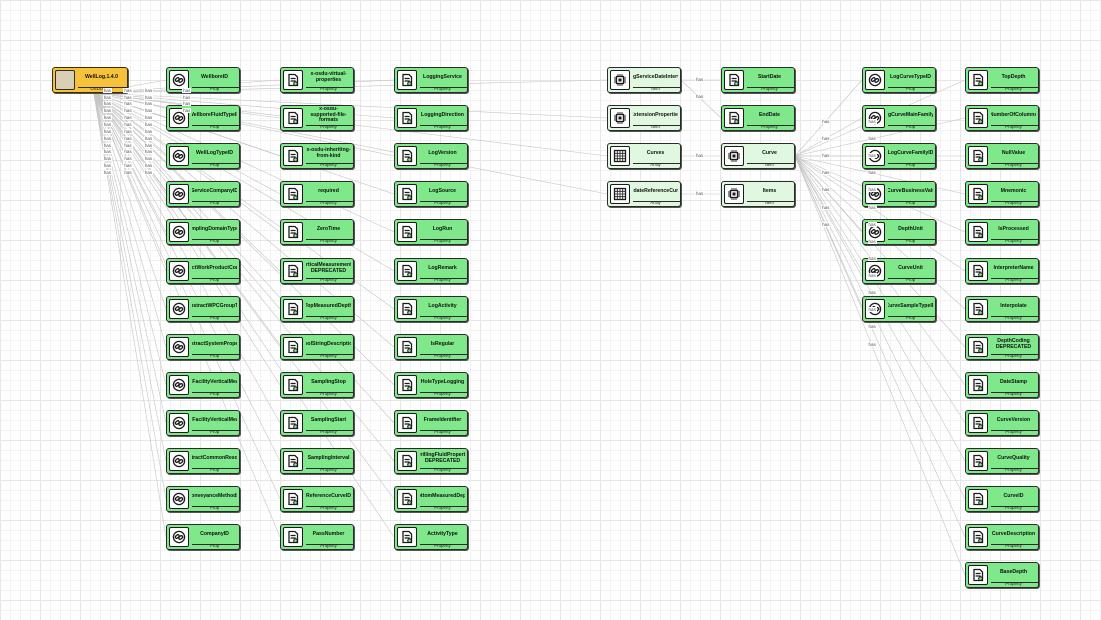  Describe the element at coordinates (203, 461) in the screenshot. I see `node-c1_10: IsAbstractCommonResources Prop` at that location.